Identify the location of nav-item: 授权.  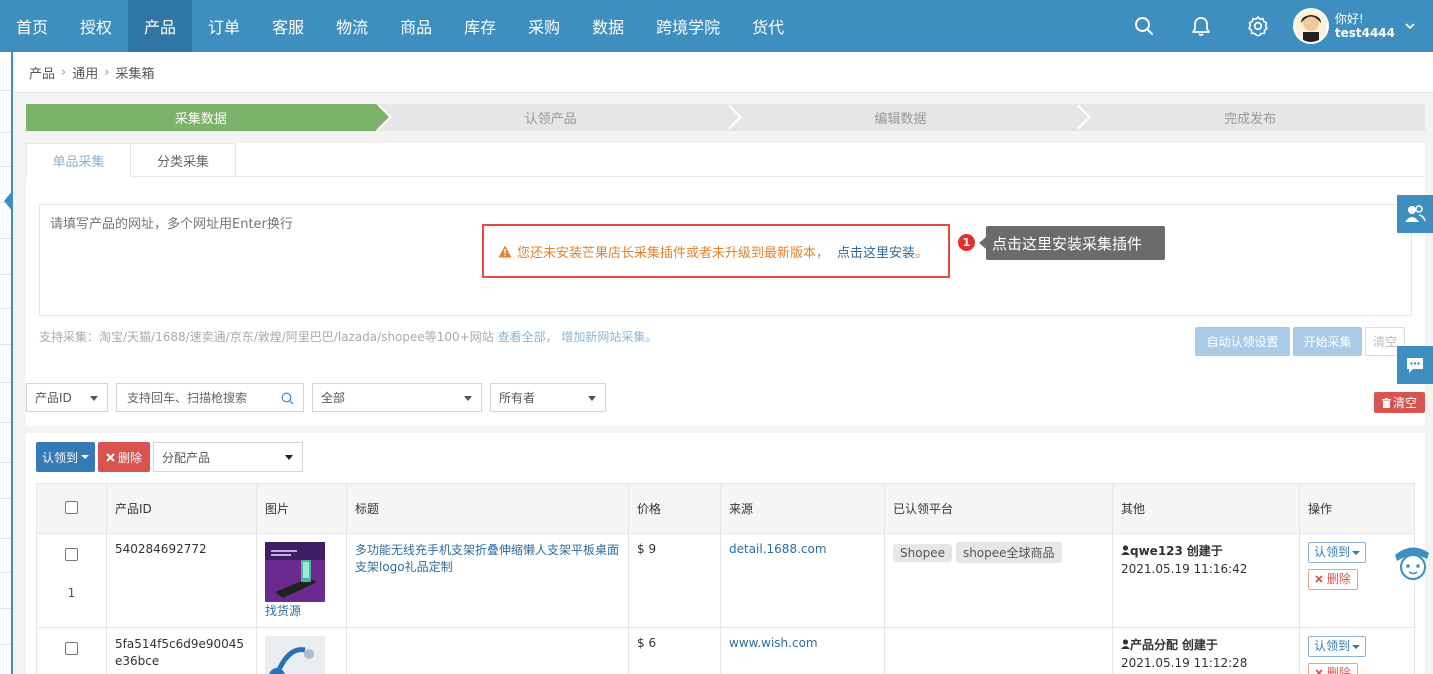
(96, 26).